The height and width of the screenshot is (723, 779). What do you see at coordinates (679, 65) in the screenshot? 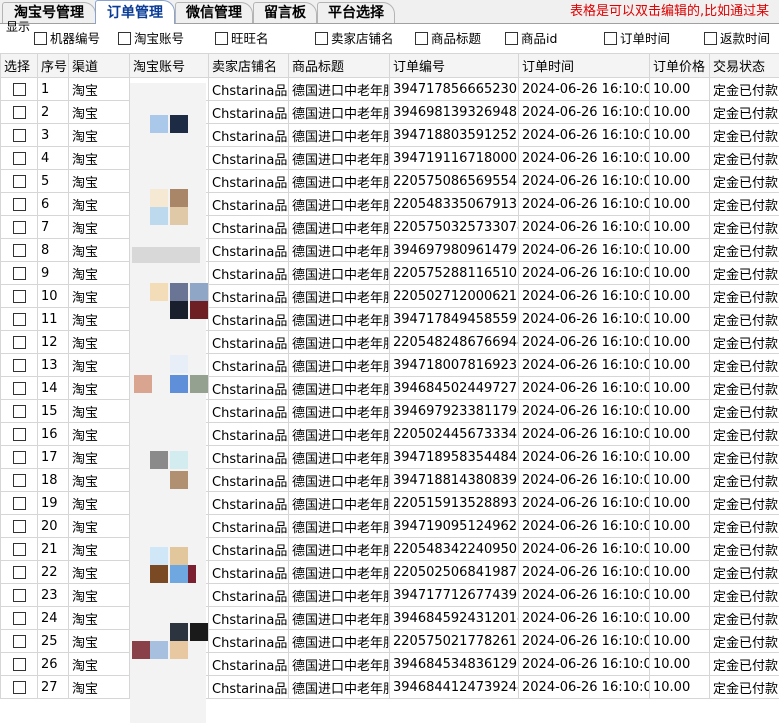
I see `col-header-price: 订单价格` at bounding box center [679, 65].